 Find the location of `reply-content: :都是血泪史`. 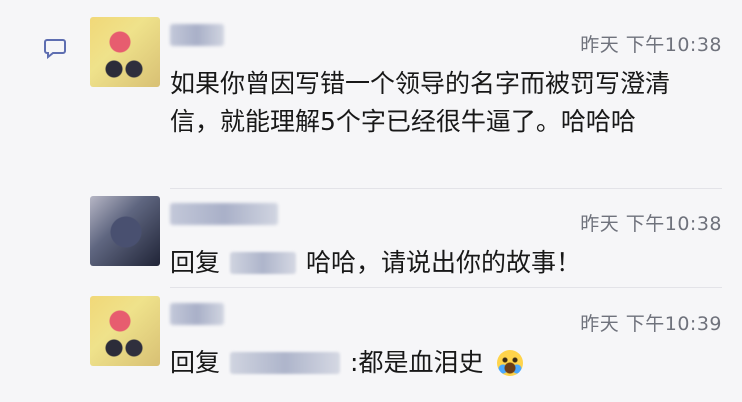

reply-content: :都是血泪史 is located at coordinates (417, 362).